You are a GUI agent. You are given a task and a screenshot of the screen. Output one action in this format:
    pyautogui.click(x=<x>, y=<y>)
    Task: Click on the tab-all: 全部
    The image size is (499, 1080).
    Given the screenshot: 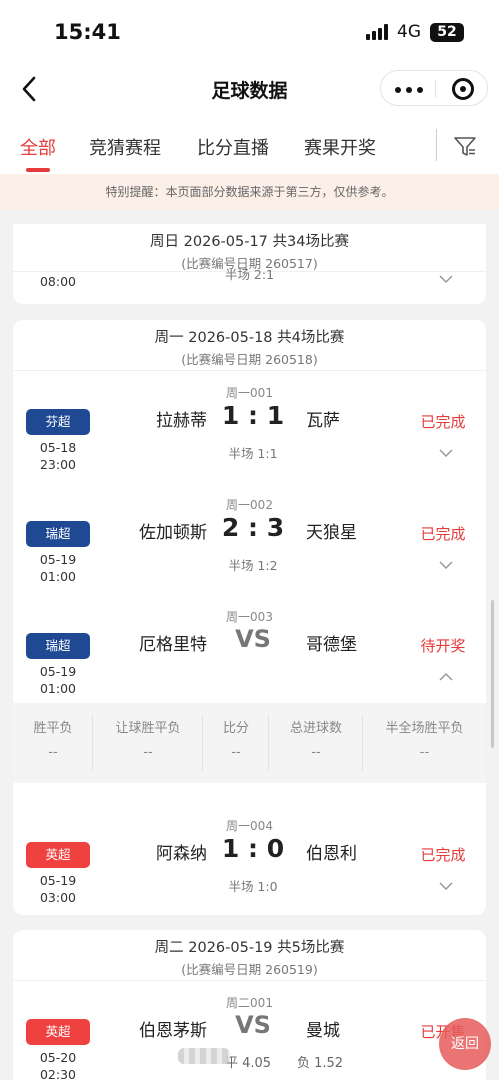 What is the action you would take?
    pyautogui.click(x=38, y=153)
    